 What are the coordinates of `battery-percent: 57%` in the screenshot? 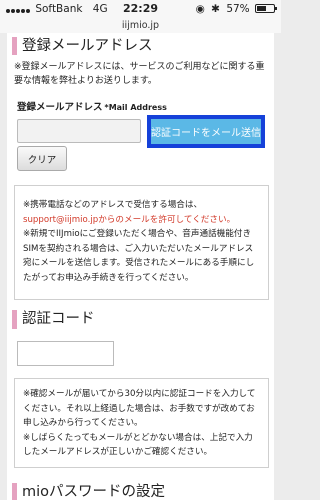 It's located at (238, 9).